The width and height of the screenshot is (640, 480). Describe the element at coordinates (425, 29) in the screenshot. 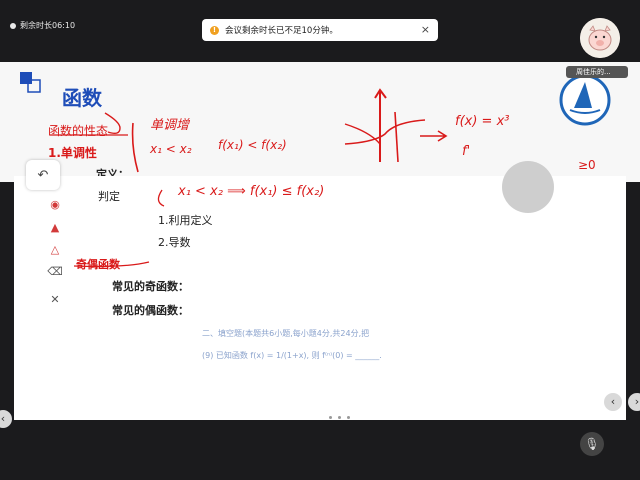

I see `toast-close-button: ×` at that location.